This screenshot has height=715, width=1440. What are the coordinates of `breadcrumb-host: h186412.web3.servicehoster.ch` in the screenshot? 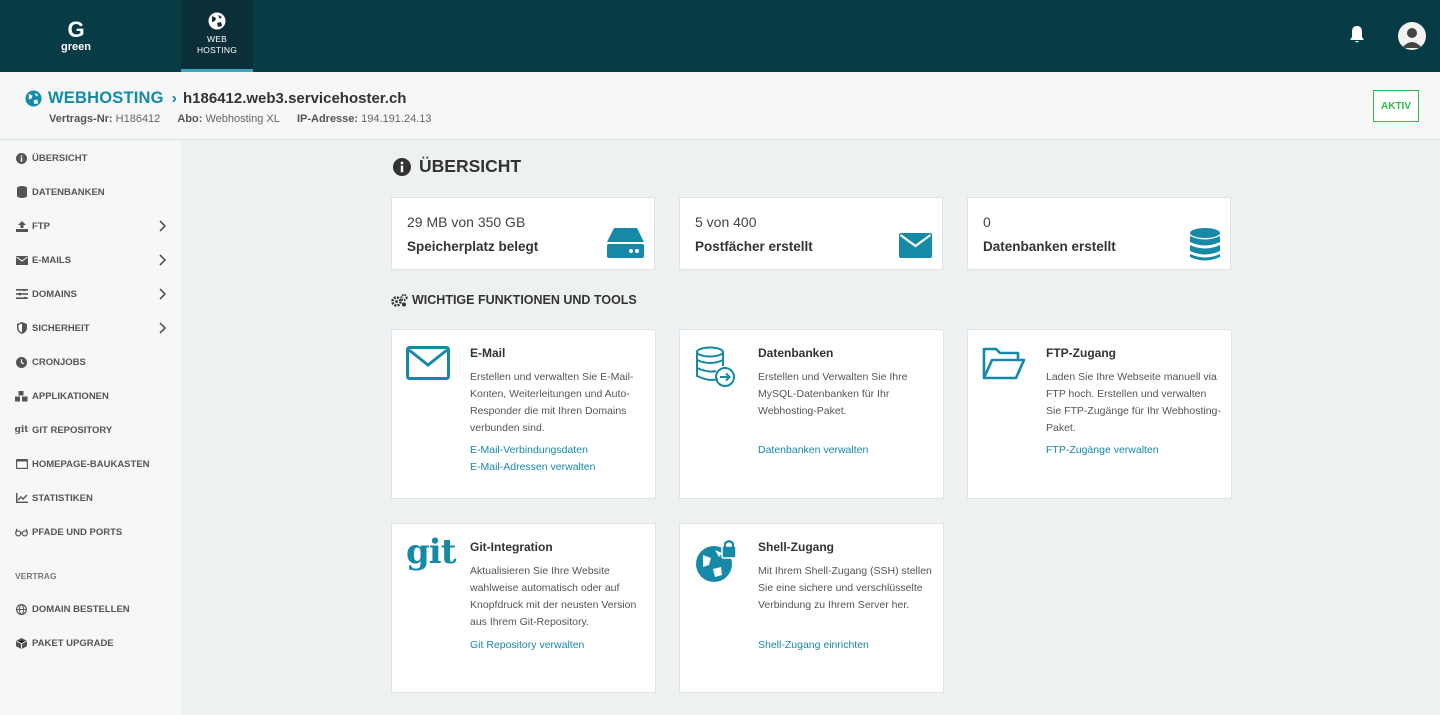 It's located at (295, 98).